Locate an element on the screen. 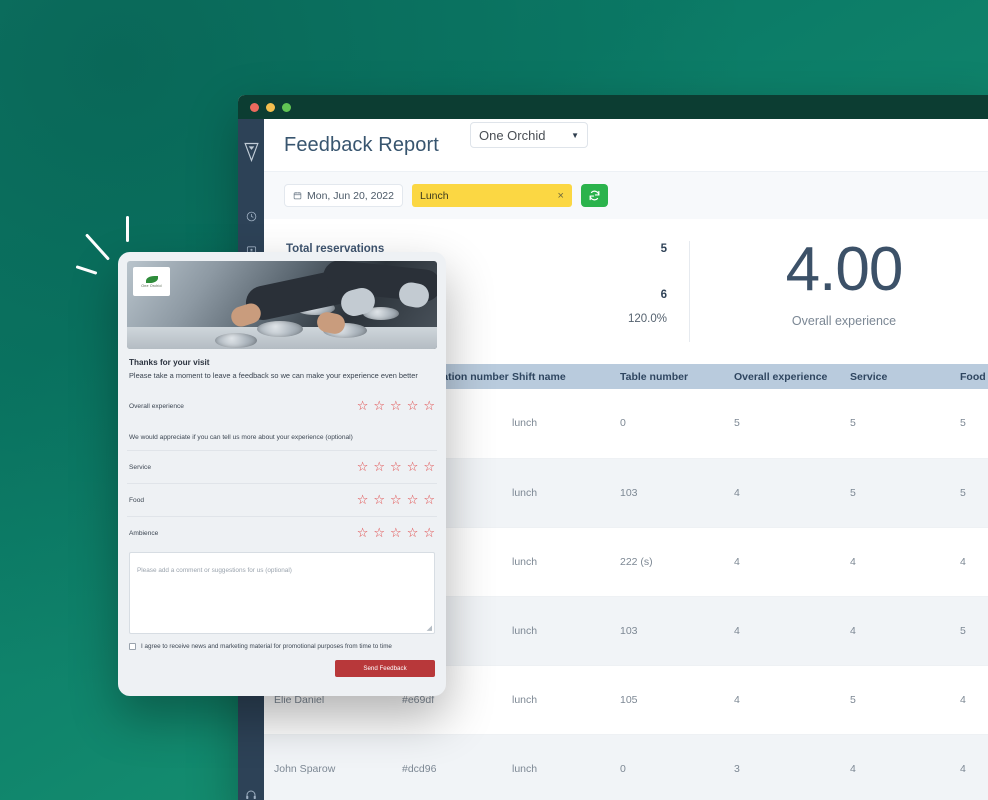 This screenshot has height=800, width=988. zoom-button is located at coordinates (286, 107).